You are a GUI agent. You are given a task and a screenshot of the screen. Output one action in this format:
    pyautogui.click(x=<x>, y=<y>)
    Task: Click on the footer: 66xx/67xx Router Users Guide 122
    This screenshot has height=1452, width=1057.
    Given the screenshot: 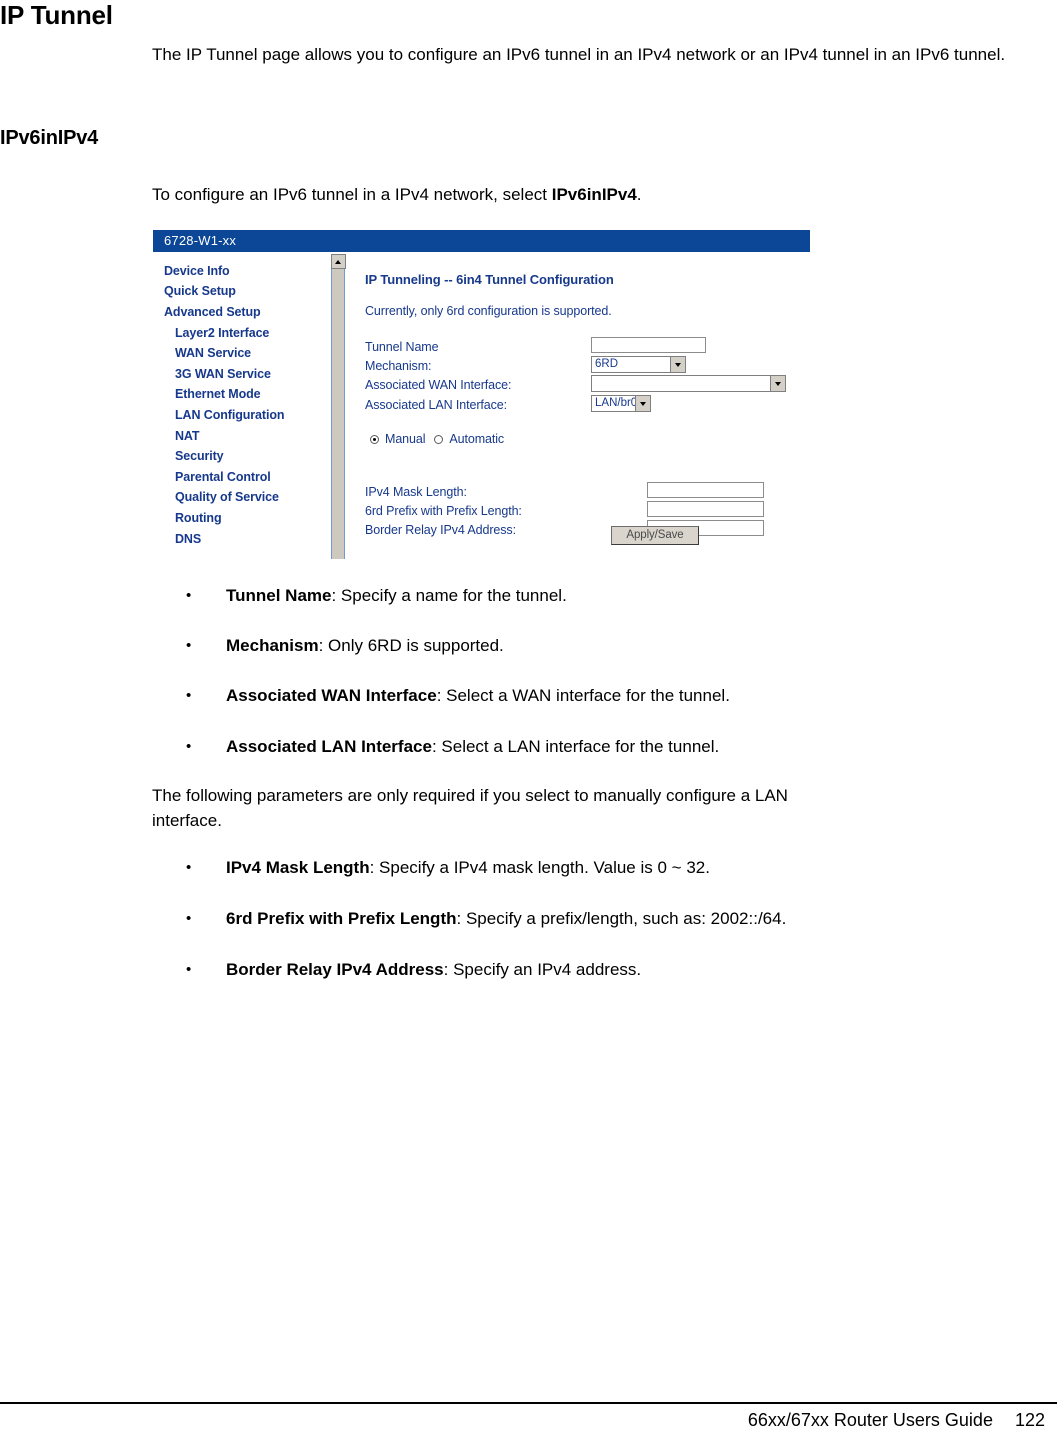 What is the action you would take?
    pyautogui.click(x=896, y=1420)
    